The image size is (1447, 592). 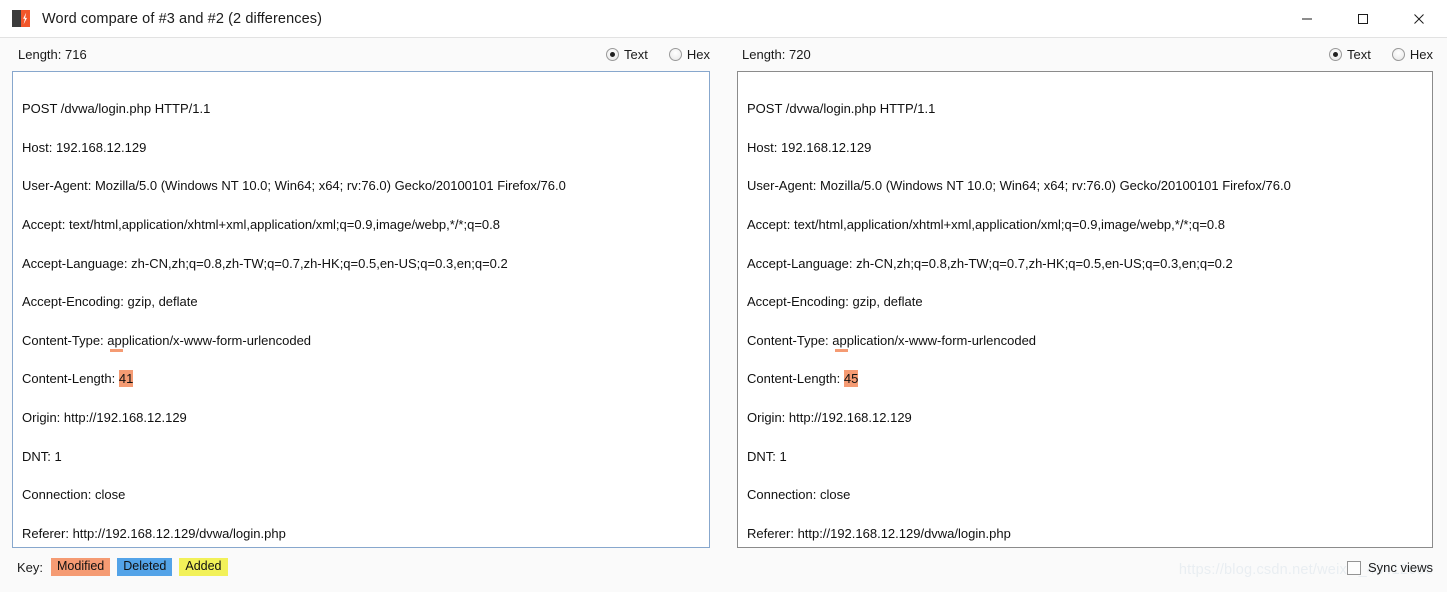 What do you see at coordinates (658, 54) in the screenshot?
I see `left-view-toggle: Text Hex` at bounding box center [658, 54].